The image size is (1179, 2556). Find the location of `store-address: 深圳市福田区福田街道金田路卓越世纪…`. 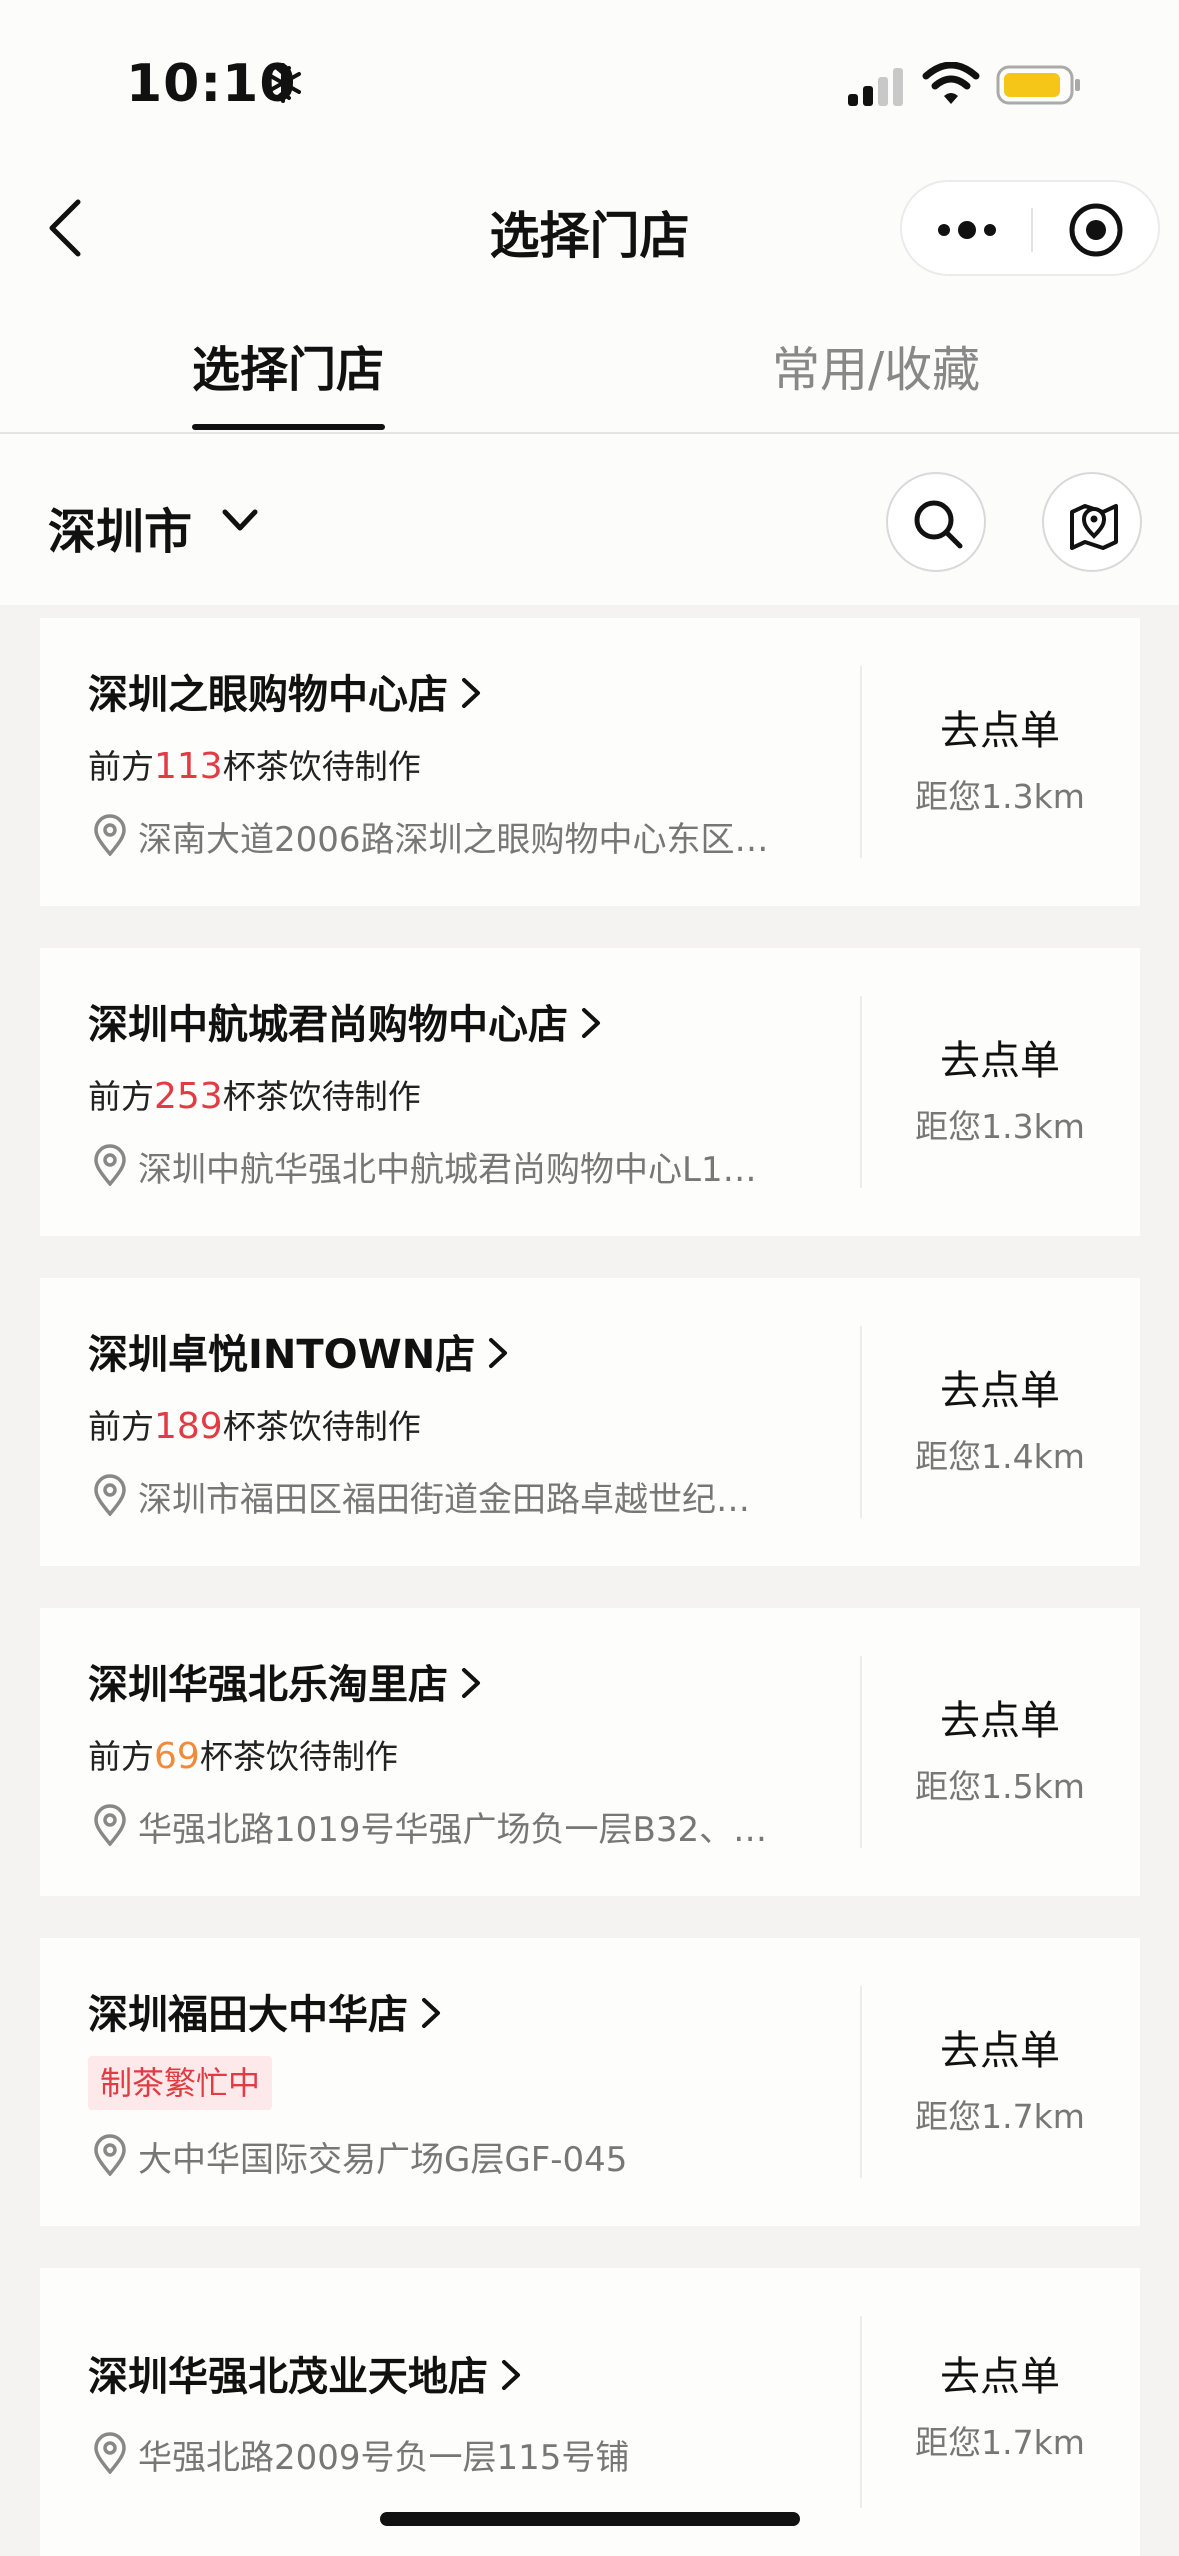

store-address: 深圳市福田区福田街道金田路卓越世纪… is located at coordinates (467, 1496).